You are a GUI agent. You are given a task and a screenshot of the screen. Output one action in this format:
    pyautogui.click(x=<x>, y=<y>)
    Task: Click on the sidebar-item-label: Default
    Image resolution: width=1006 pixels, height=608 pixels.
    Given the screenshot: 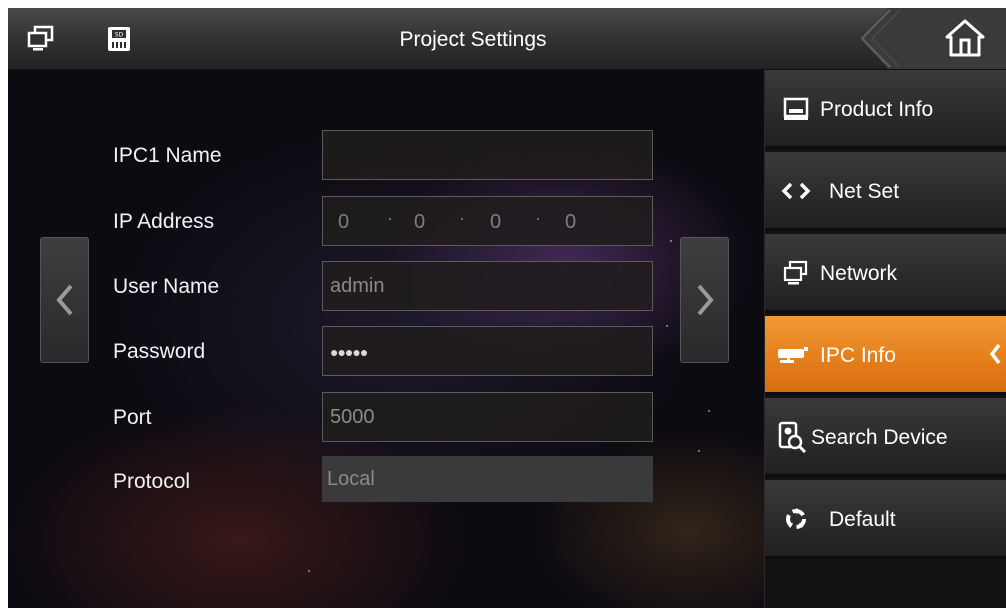 What is the action you would take?
    pyautogui.click(x=862, y=519)
    